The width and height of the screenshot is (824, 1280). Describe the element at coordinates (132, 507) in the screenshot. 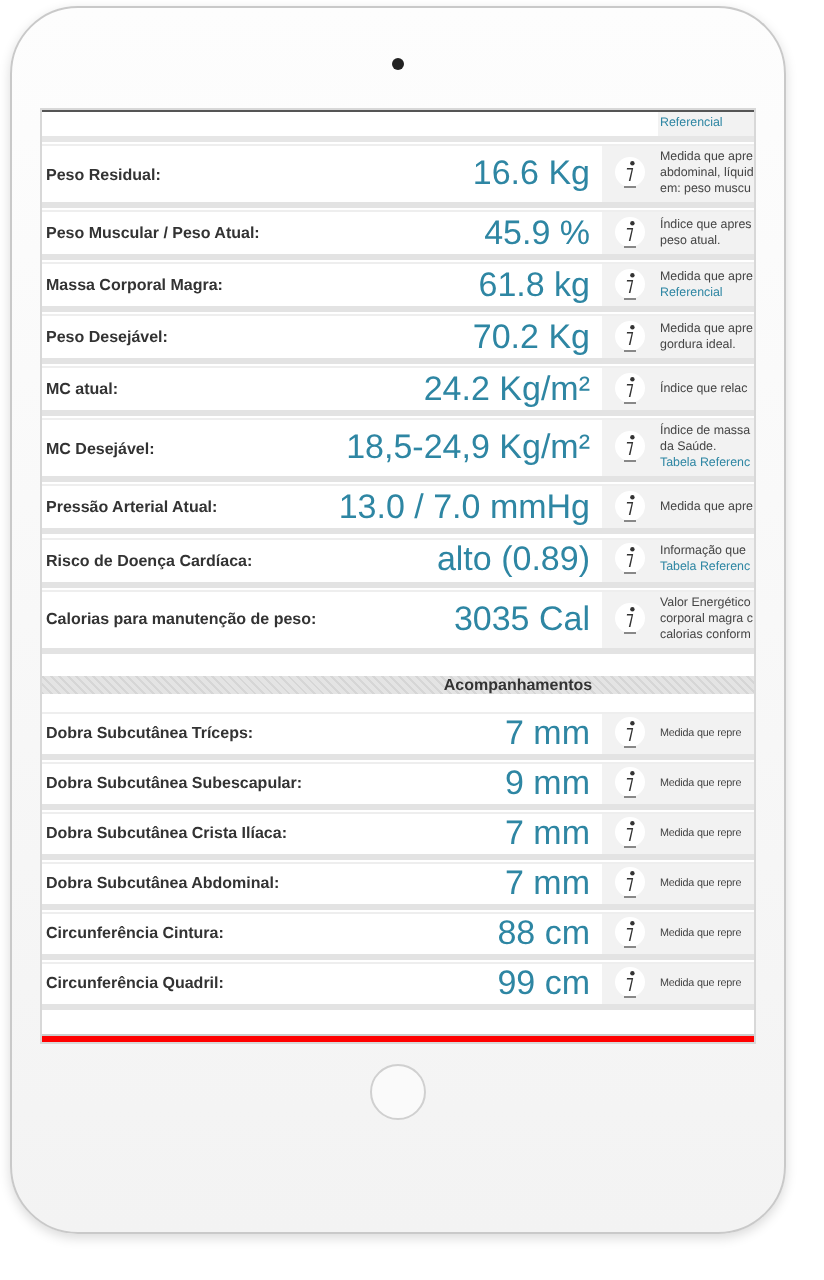

I see `metric-label: Pressão Arterial Atual:` at that location.